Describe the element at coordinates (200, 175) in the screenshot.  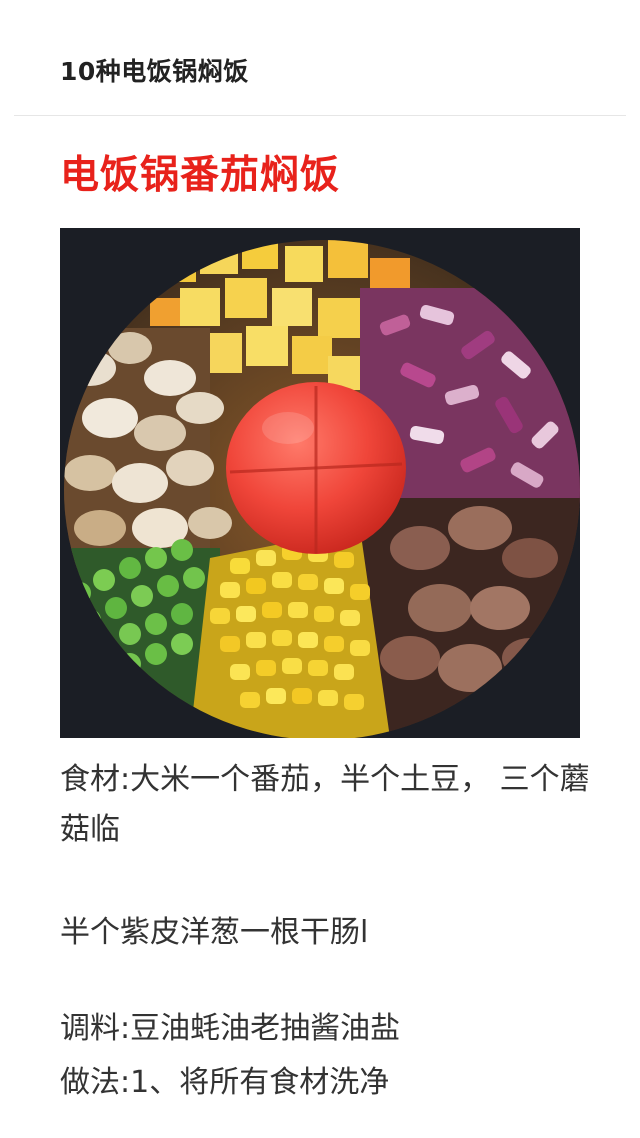
I see `section-title: 电饭锅番茄焖饭` at that location.